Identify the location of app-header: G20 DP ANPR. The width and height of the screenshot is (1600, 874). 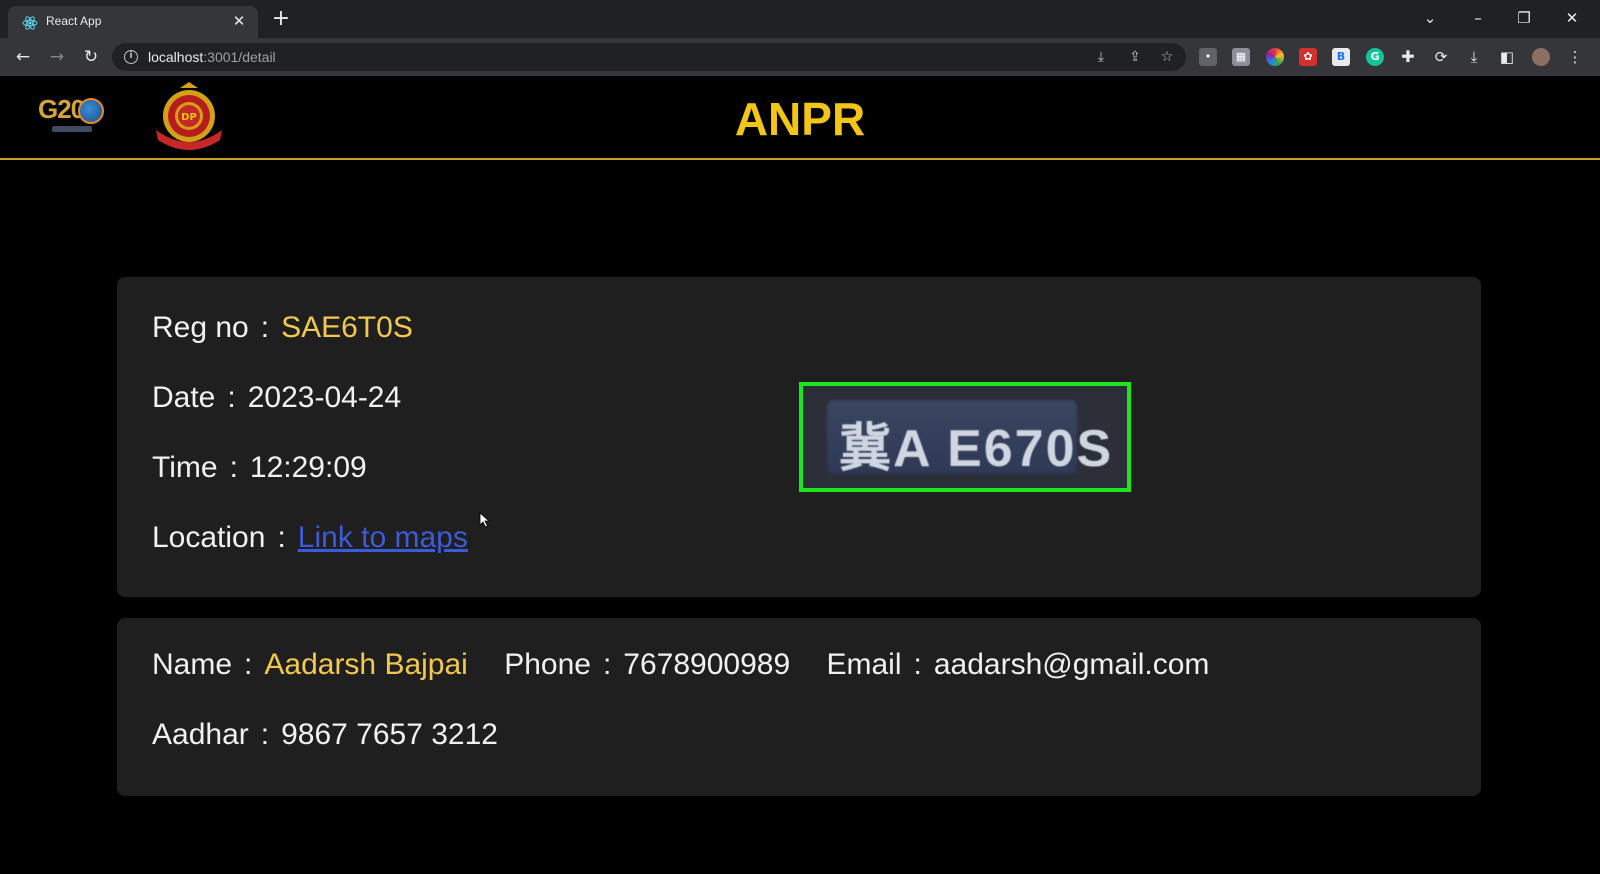
(800, 118).